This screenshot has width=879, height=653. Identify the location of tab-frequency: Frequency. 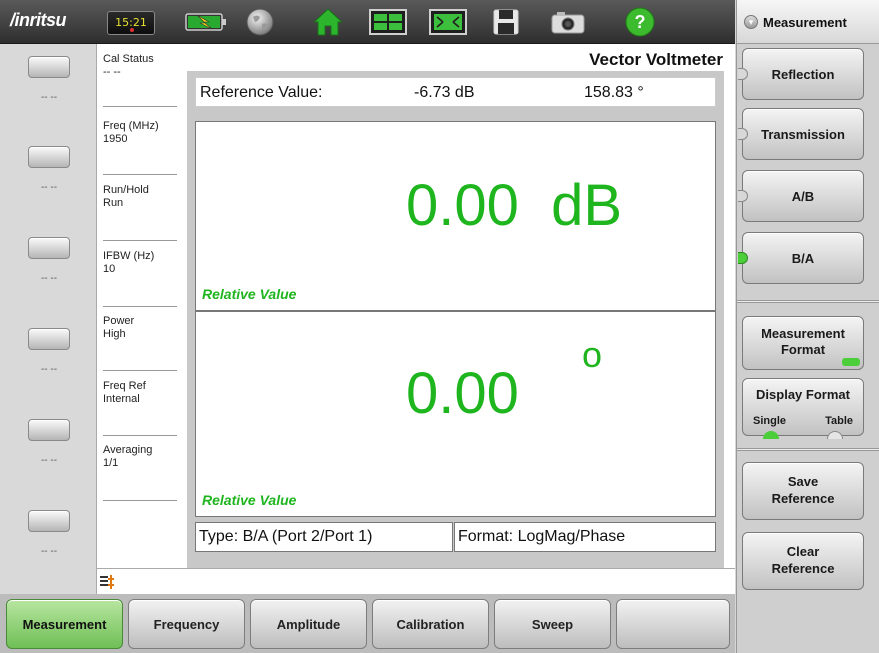
(186, 624).